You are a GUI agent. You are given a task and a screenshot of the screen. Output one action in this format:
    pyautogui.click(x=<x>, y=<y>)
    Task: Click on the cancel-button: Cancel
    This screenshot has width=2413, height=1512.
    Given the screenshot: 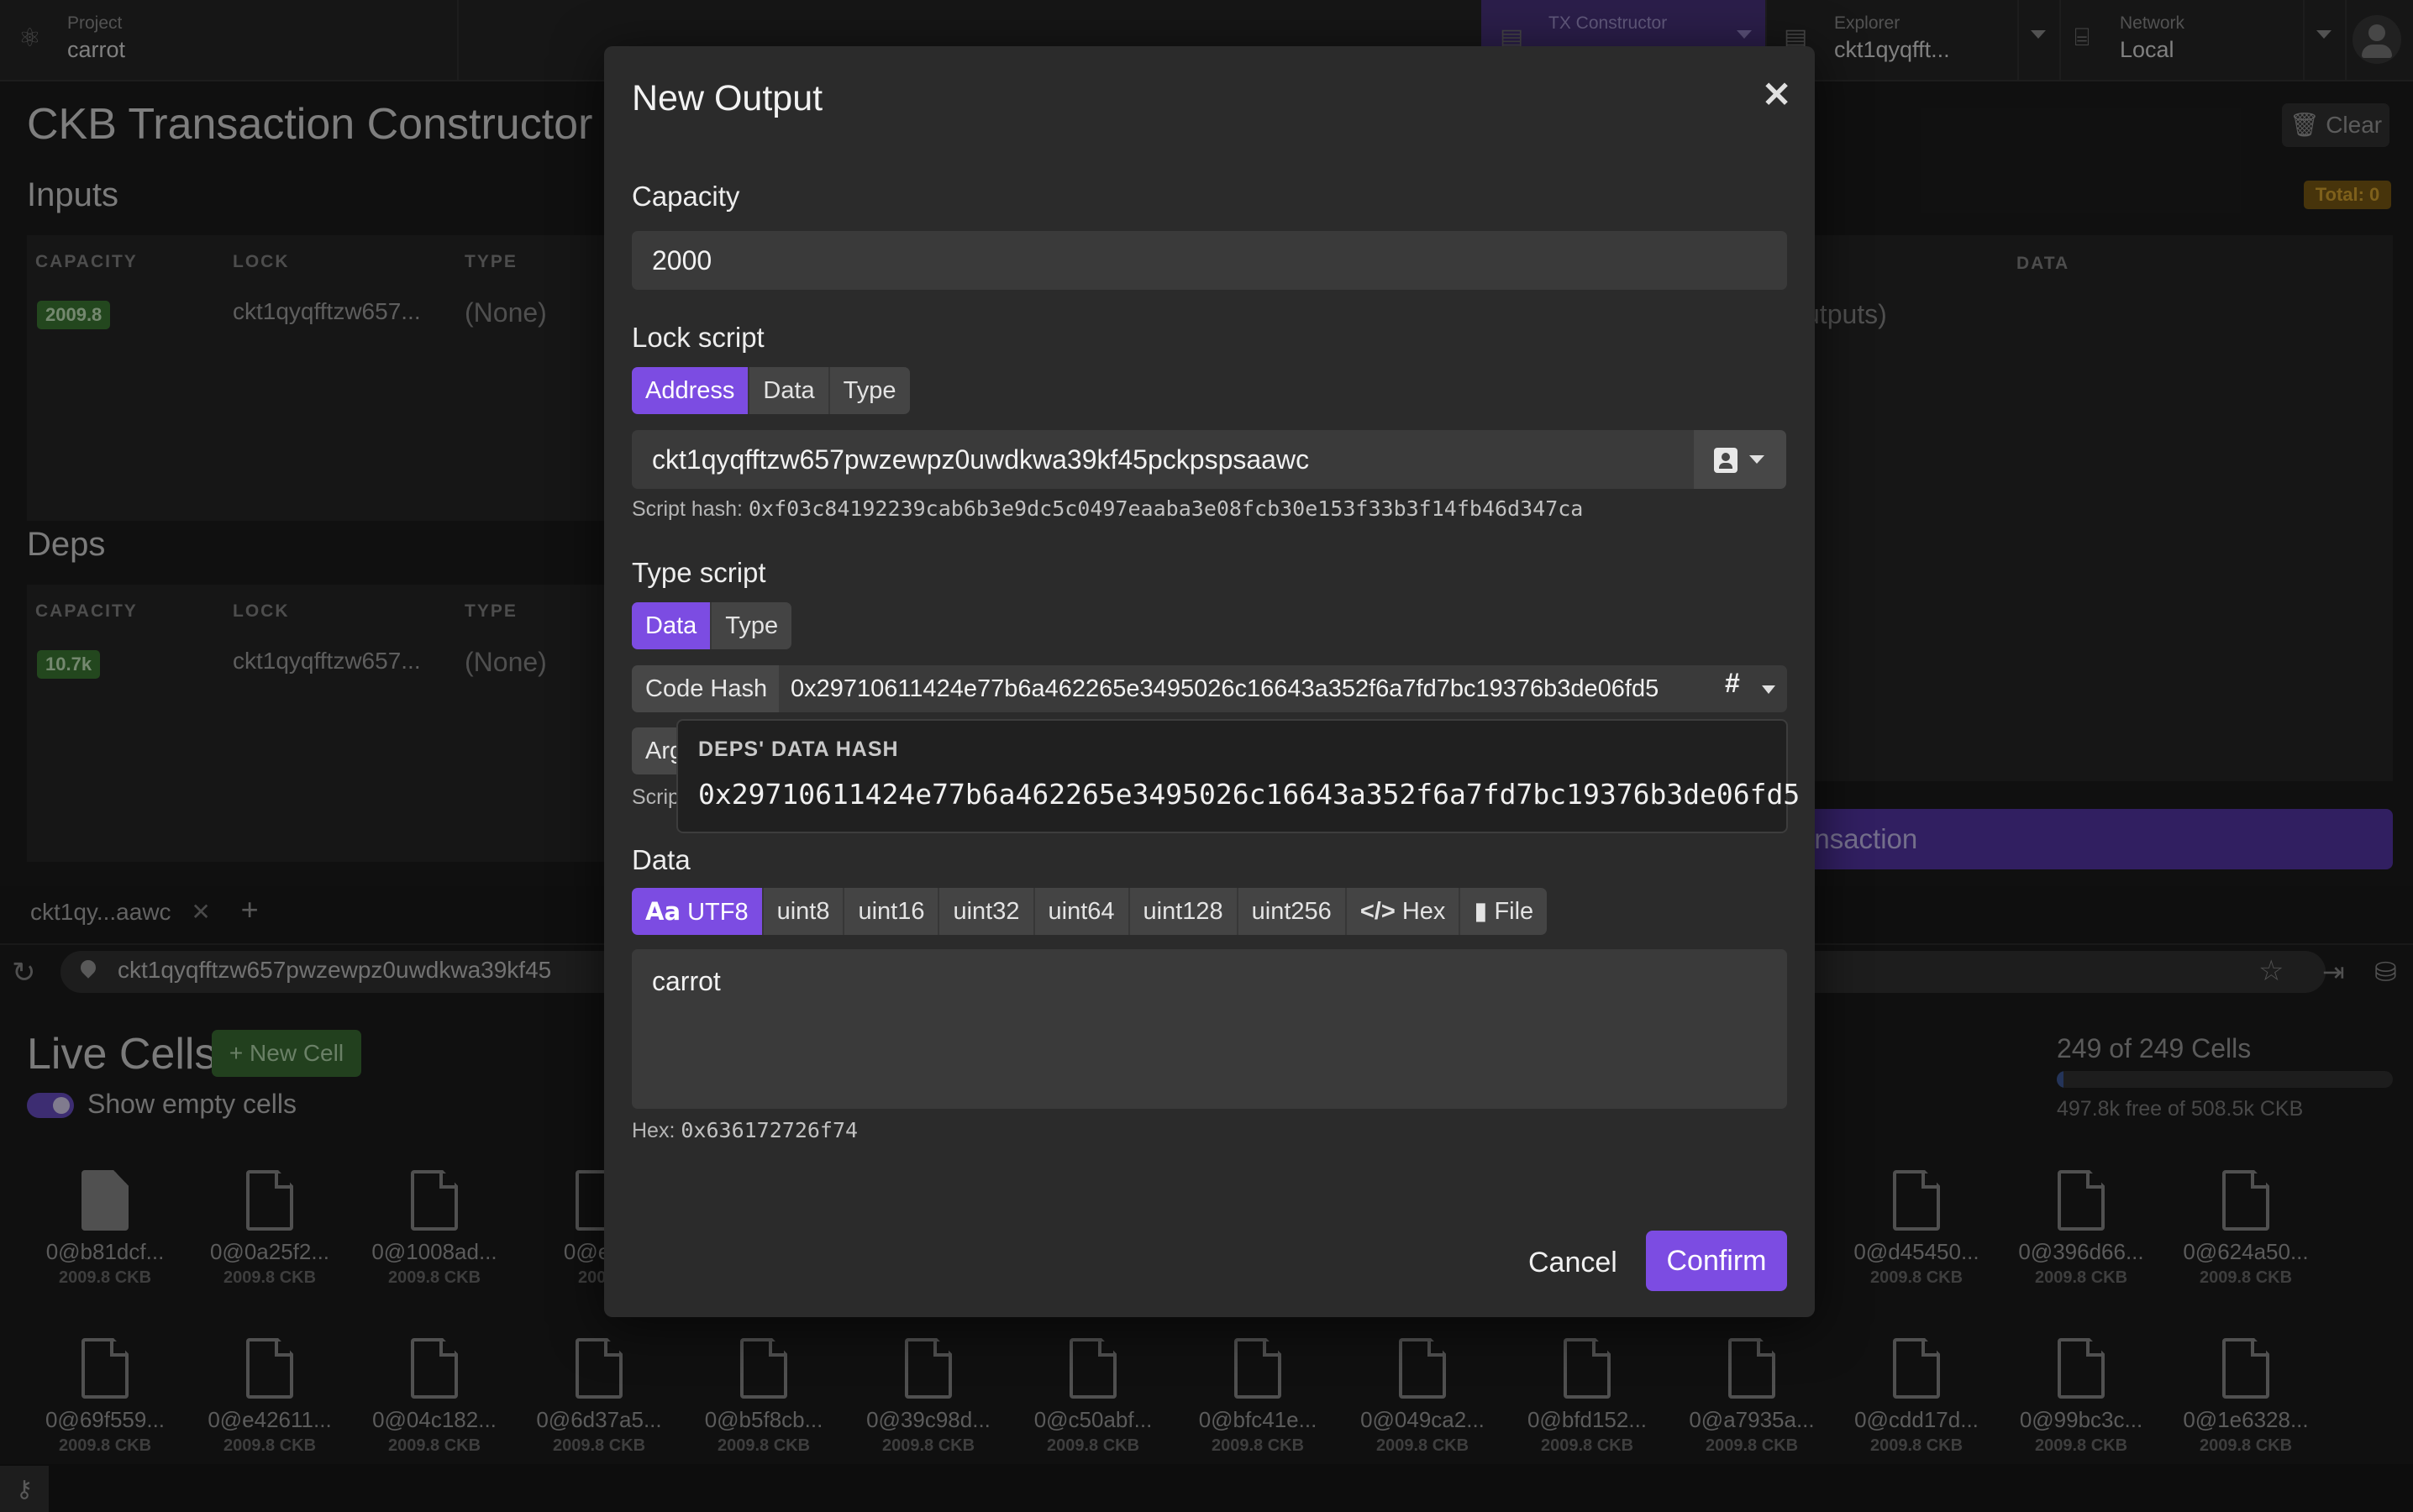 What is the action you would take?
    pyautogui.click(x=1572, y=1262)
    